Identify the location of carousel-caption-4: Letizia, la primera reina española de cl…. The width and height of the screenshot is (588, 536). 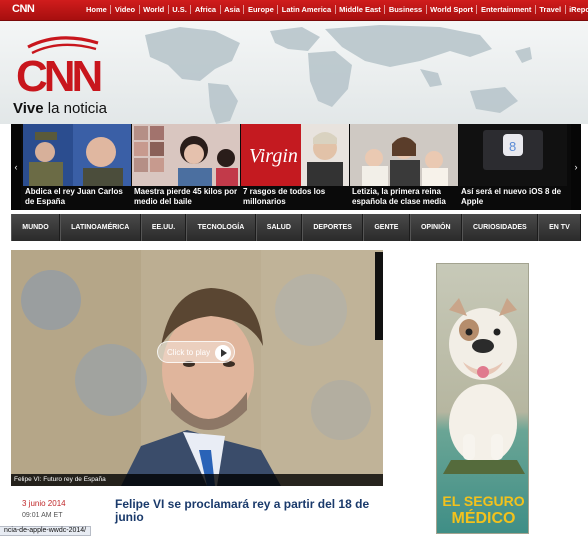
(399, 196).